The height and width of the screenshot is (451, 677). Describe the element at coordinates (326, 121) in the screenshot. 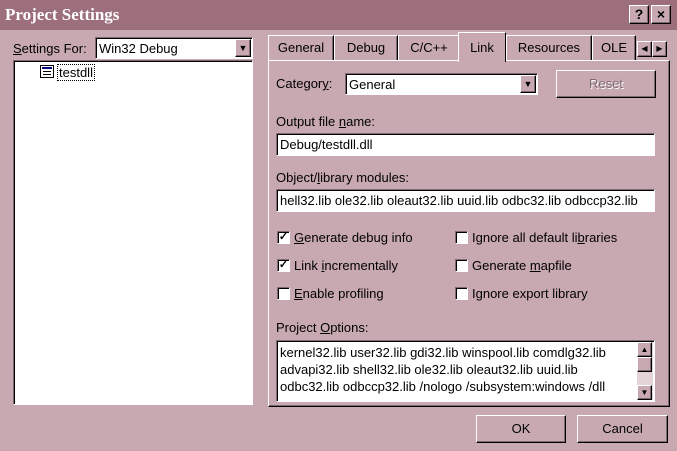

I see `output-file-label: Output file name:` at that location.